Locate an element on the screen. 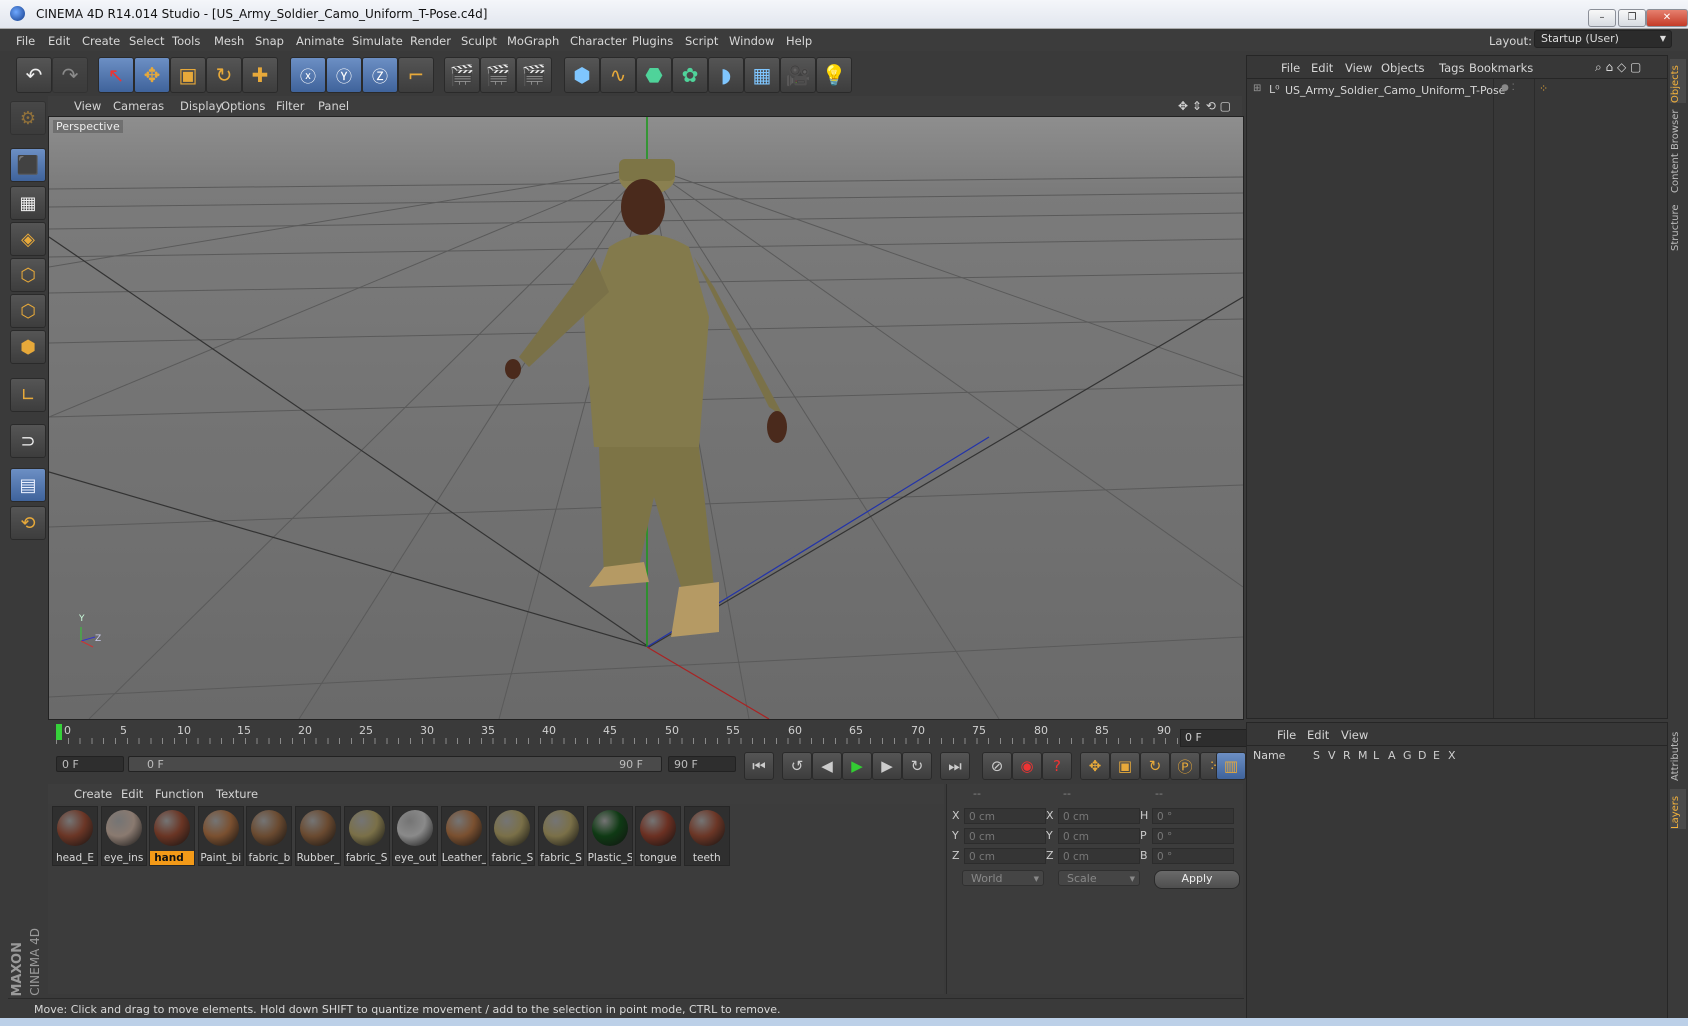 The height and width of the screenshot is (1026, 1688). workplane-rotate-button: ⟲ is located at coordinates (28, 523).